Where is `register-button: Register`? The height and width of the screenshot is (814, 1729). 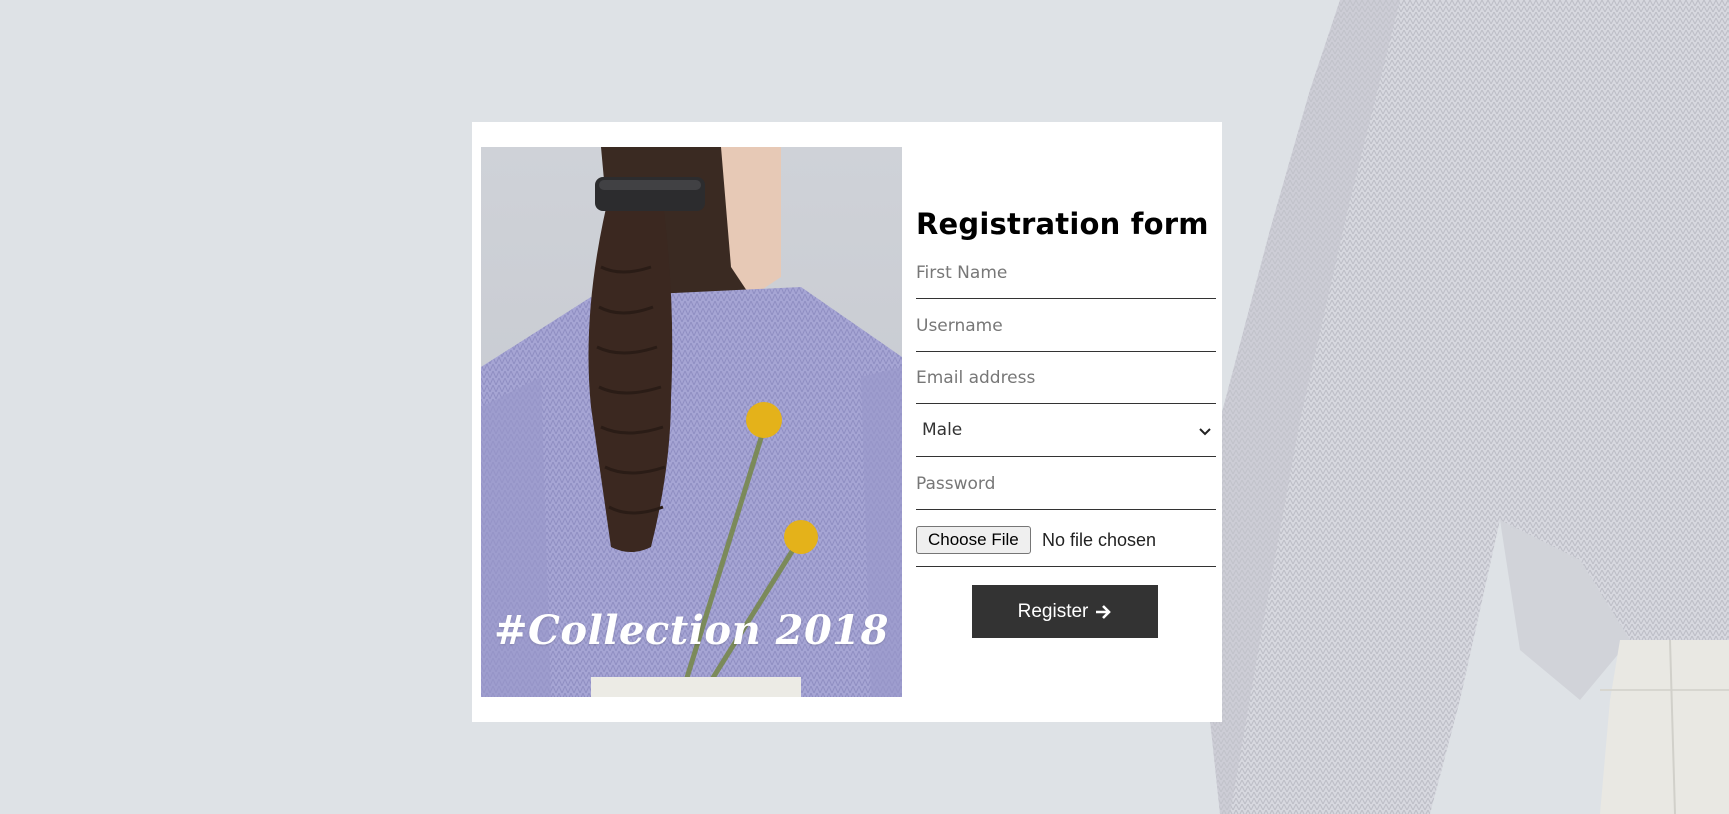 register-button: Register is located at coordinates (1065, 611).